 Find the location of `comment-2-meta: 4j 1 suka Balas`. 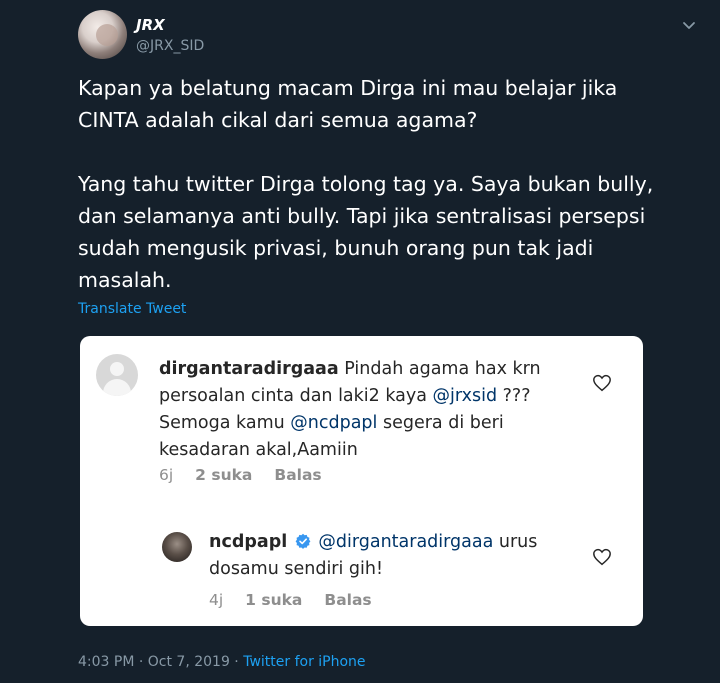

comment-2-meta: 4j 1 suka Balas is located at coordinates (290, 600).